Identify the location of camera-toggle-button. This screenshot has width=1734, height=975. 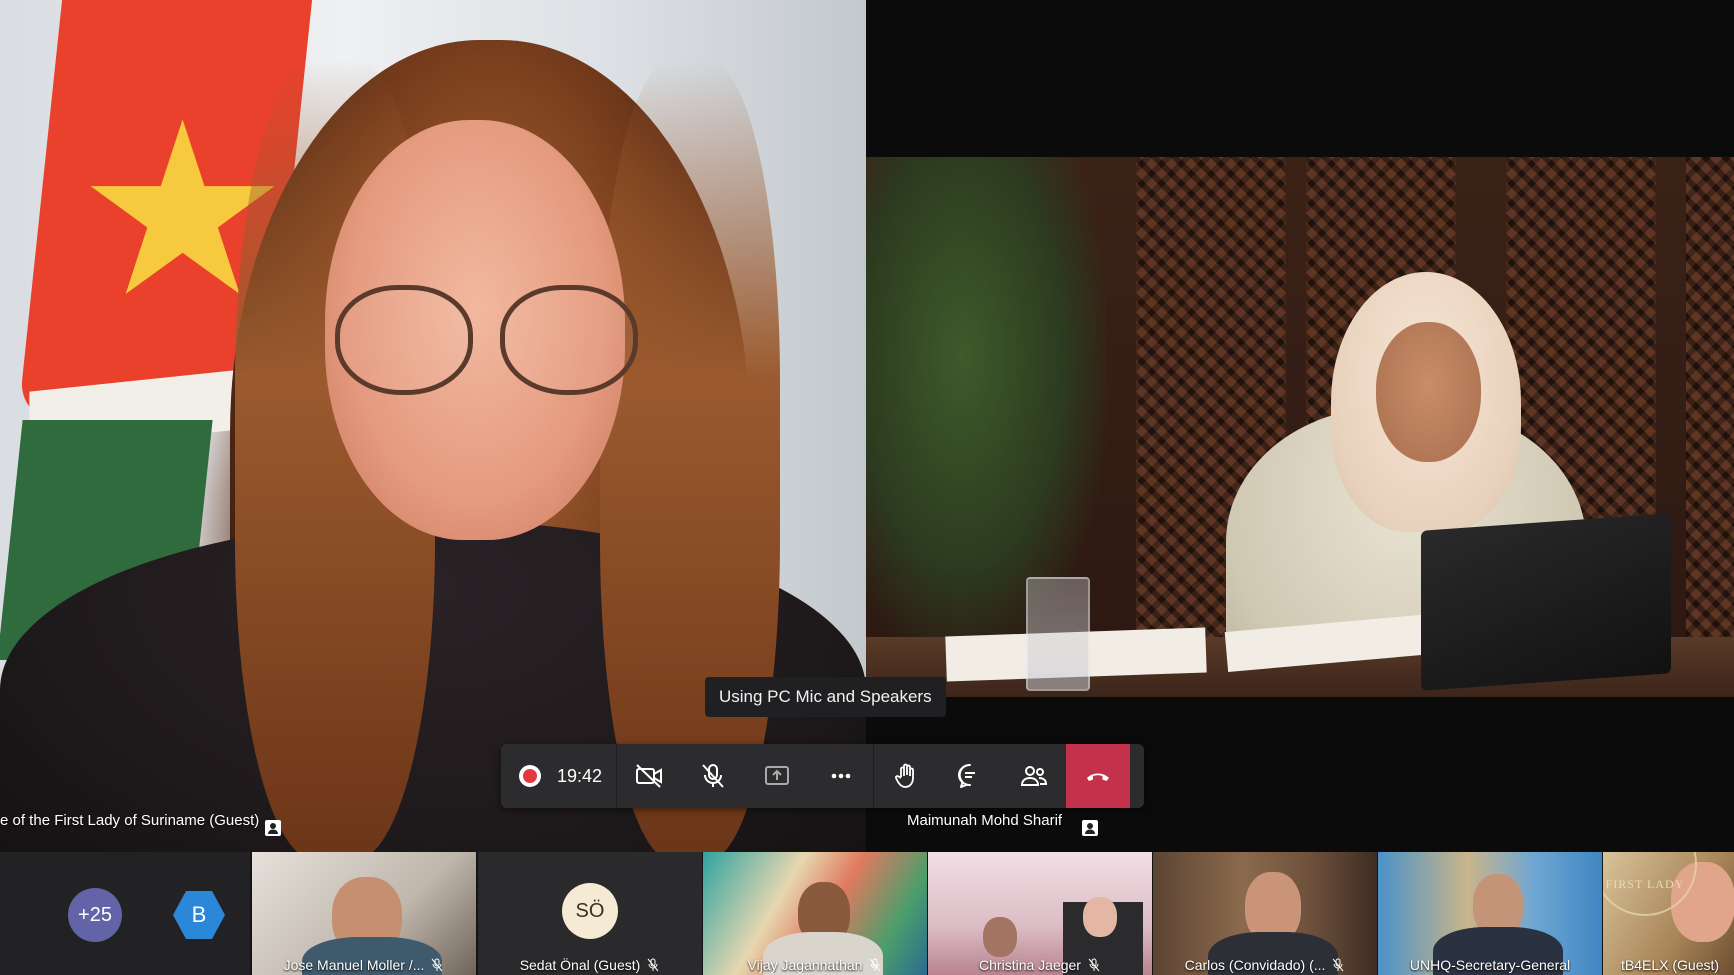
(649, 776).